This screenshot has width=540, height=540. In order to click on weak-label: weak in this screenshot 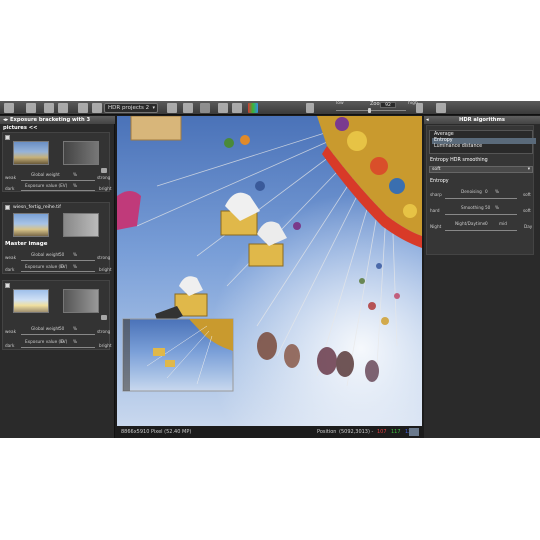, I will do `click(10, 257)`.